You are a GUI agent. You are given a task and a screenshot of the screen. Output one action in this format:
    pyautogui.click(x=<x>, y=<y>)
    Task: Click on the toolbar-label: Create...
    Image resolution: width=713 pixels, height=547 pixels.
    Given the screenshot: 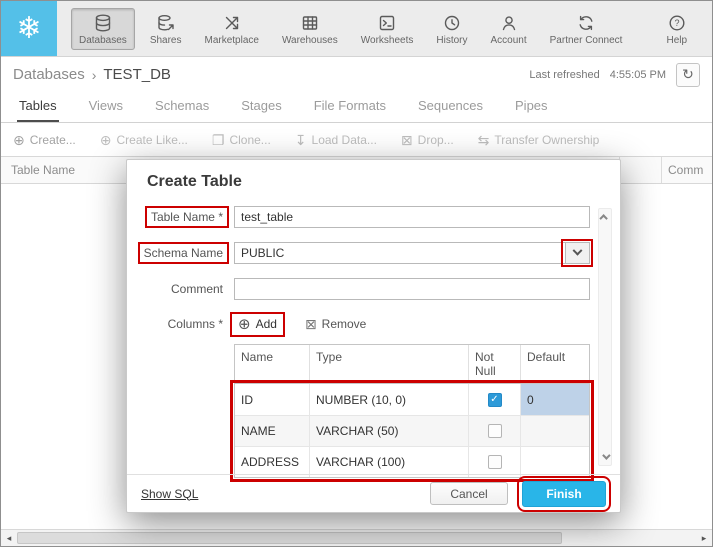 What is the action you would take?
    pyautogui.click(x=52, y=139)
    